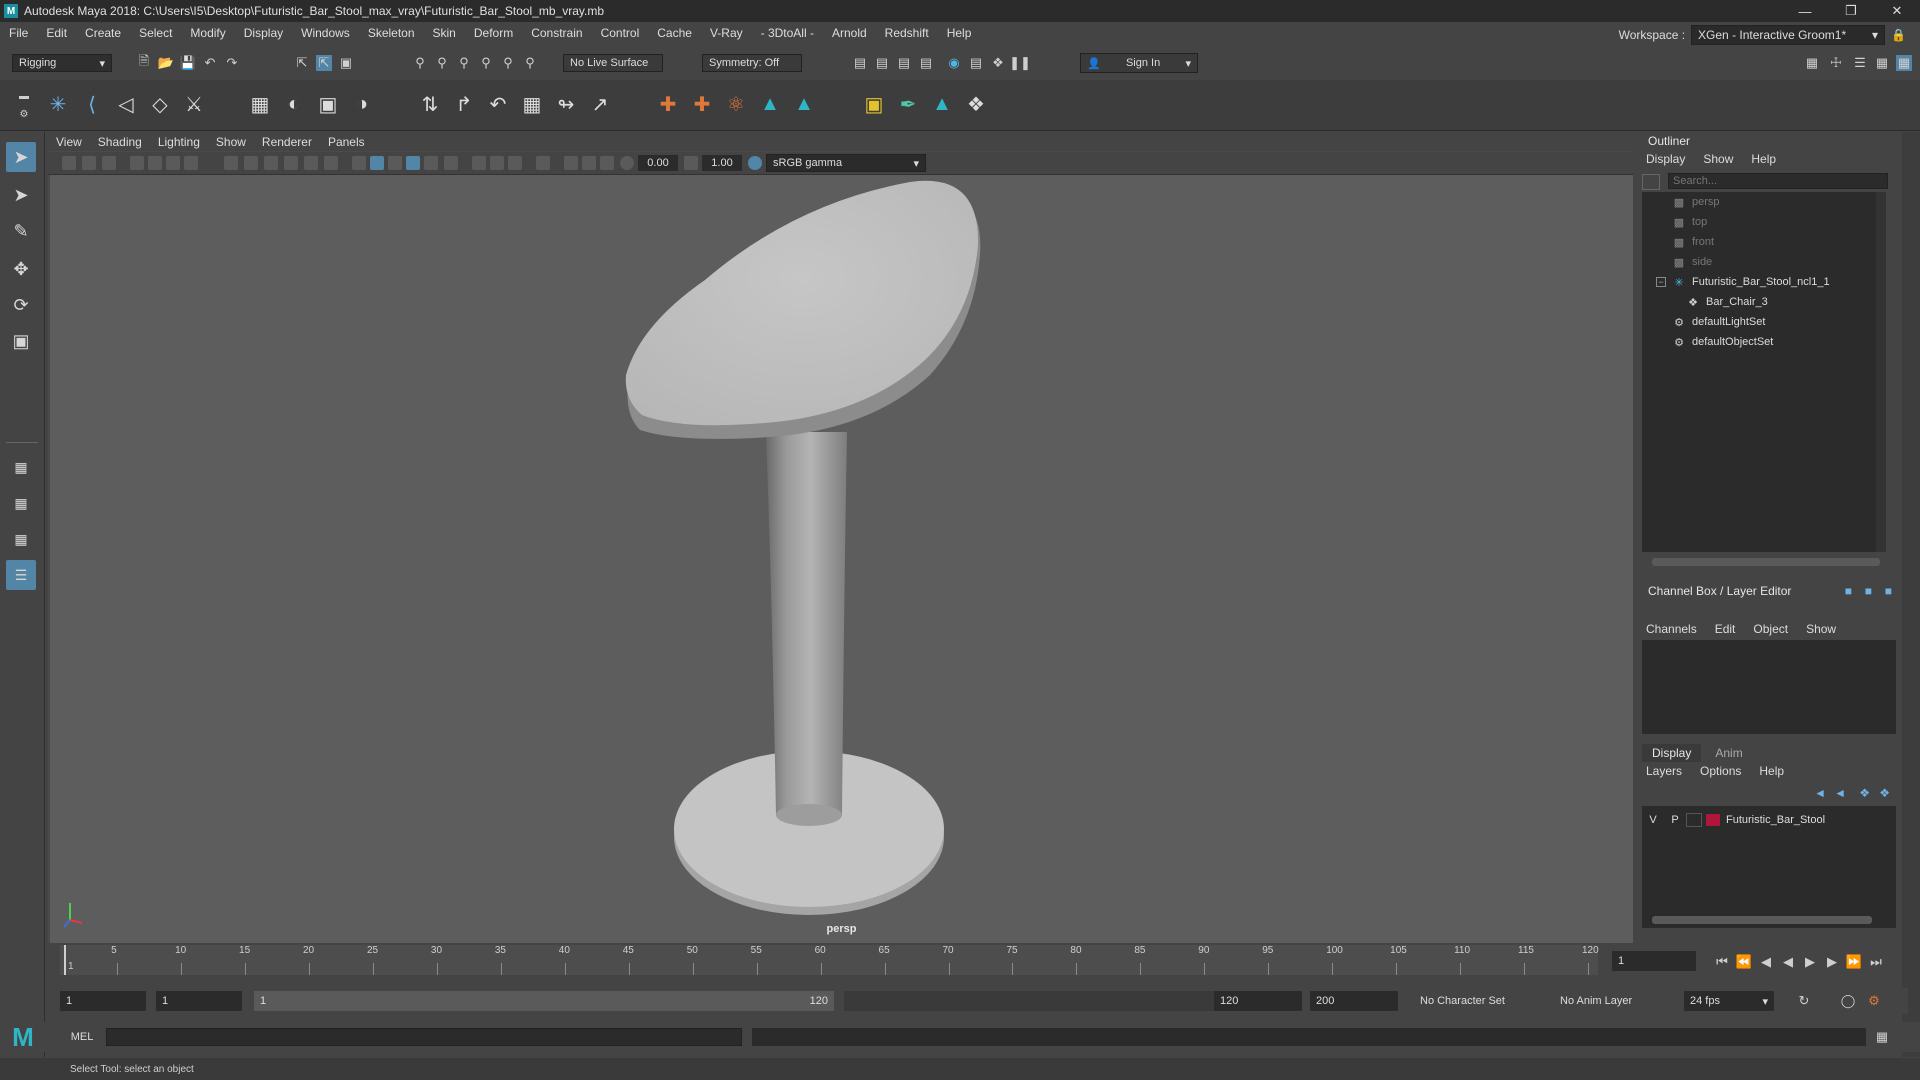 Image resolution: width=1920 pixels, height=1080 pixels. Describe the element at coordinates (1788, 35) in the screenshot. I see `workspace-dropdown: XGen - Interactive Groom1* ▾` at that location.